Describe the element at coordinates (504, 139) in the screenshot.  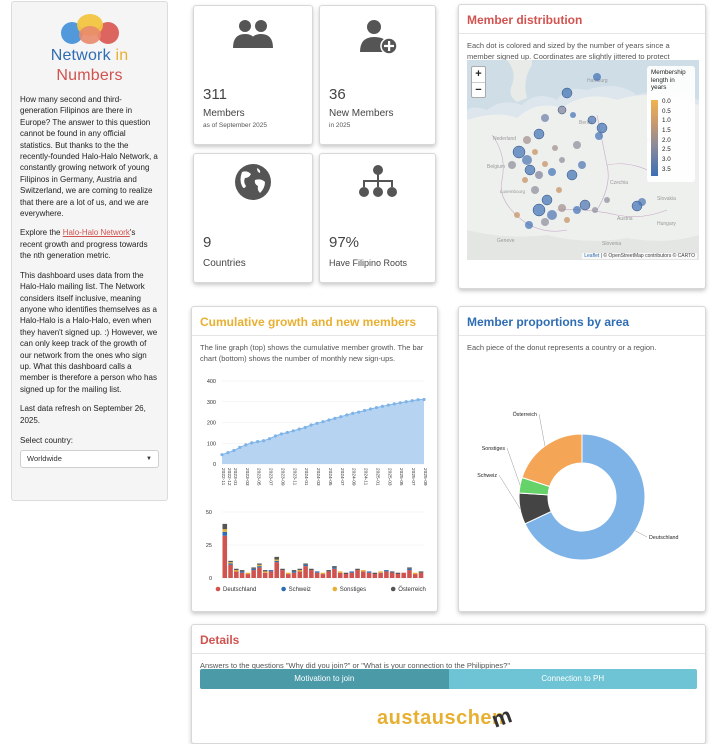
I see `svg-text: Nederland` at that location.